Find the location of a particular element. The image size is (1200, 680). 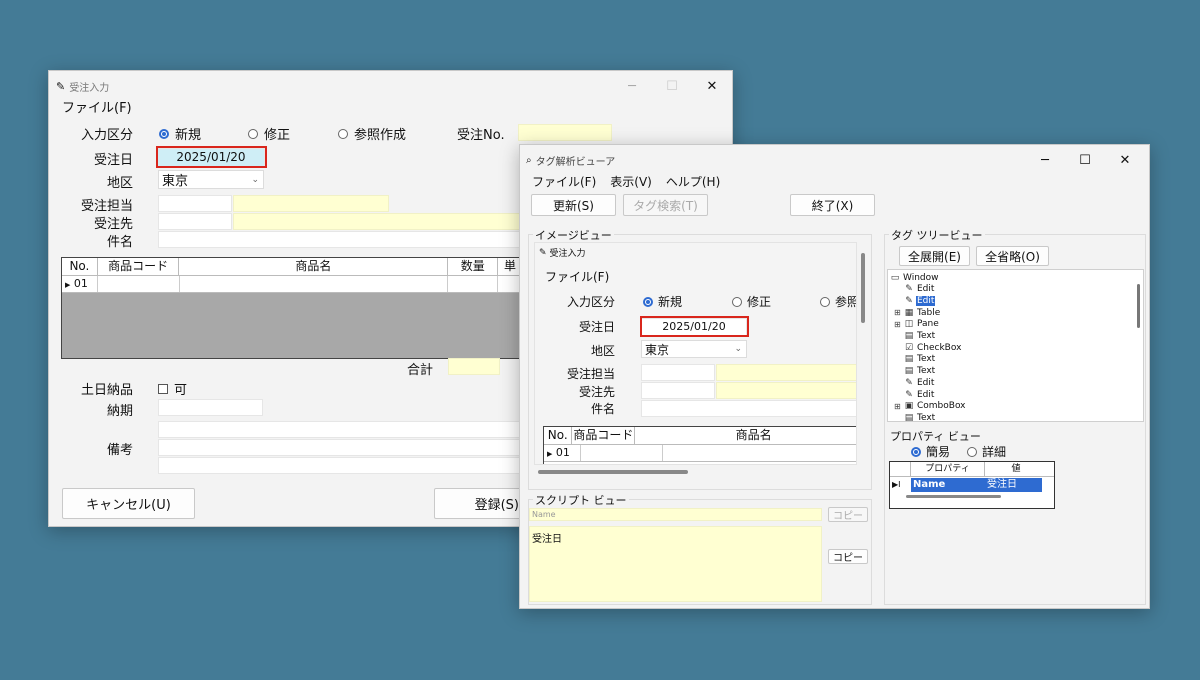

total-field is located at coordinates (474, 366).